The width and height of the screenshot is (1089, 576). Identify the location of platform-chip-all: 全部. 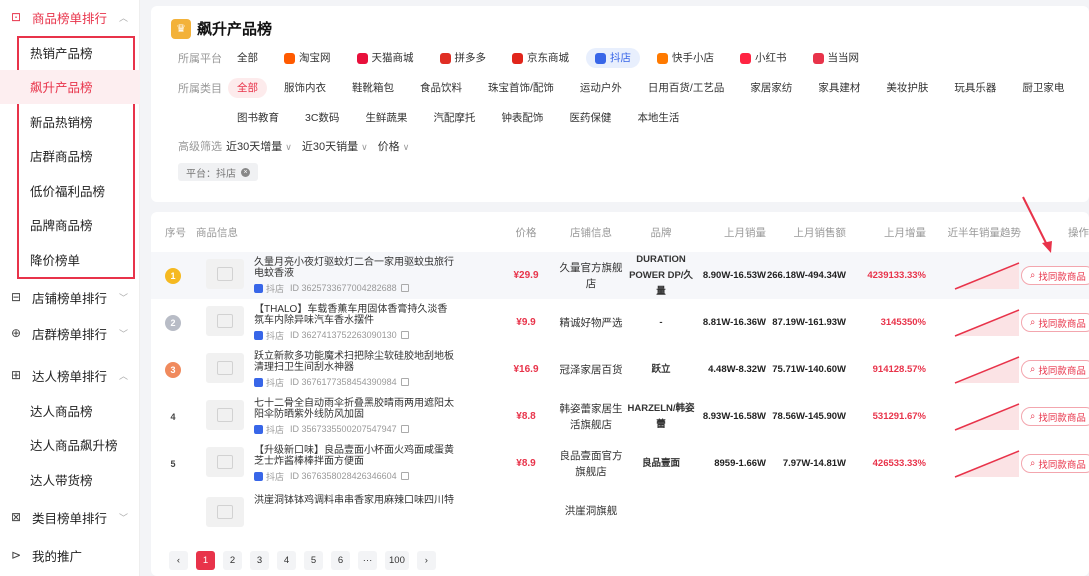
(247, 58).